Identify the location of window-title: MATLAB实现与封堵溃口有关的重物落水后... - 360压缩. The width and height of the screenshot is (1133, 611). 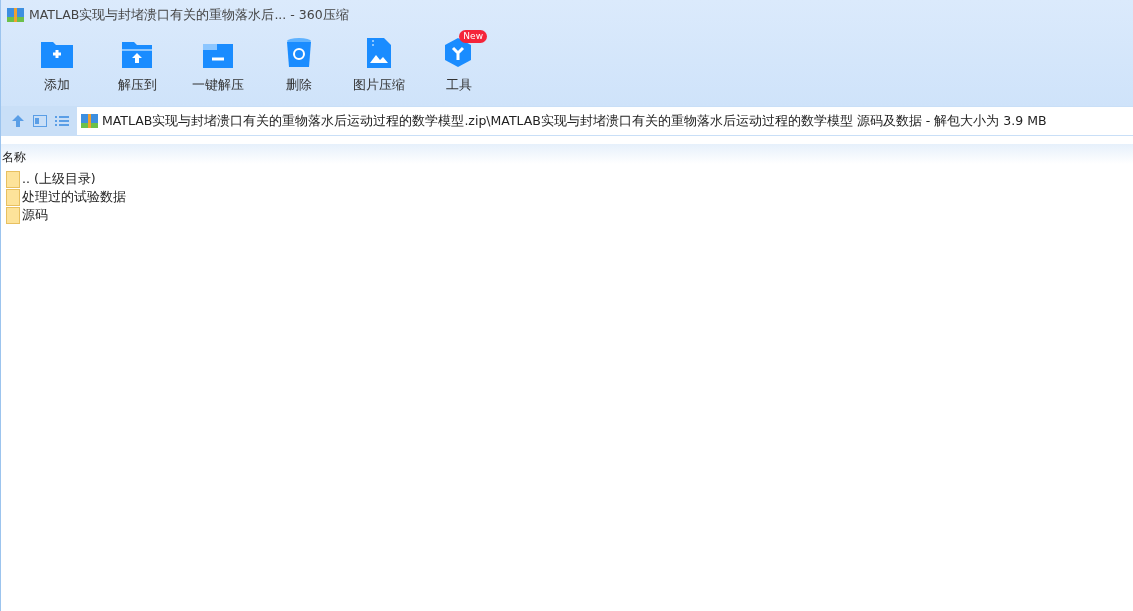
(189, 15).